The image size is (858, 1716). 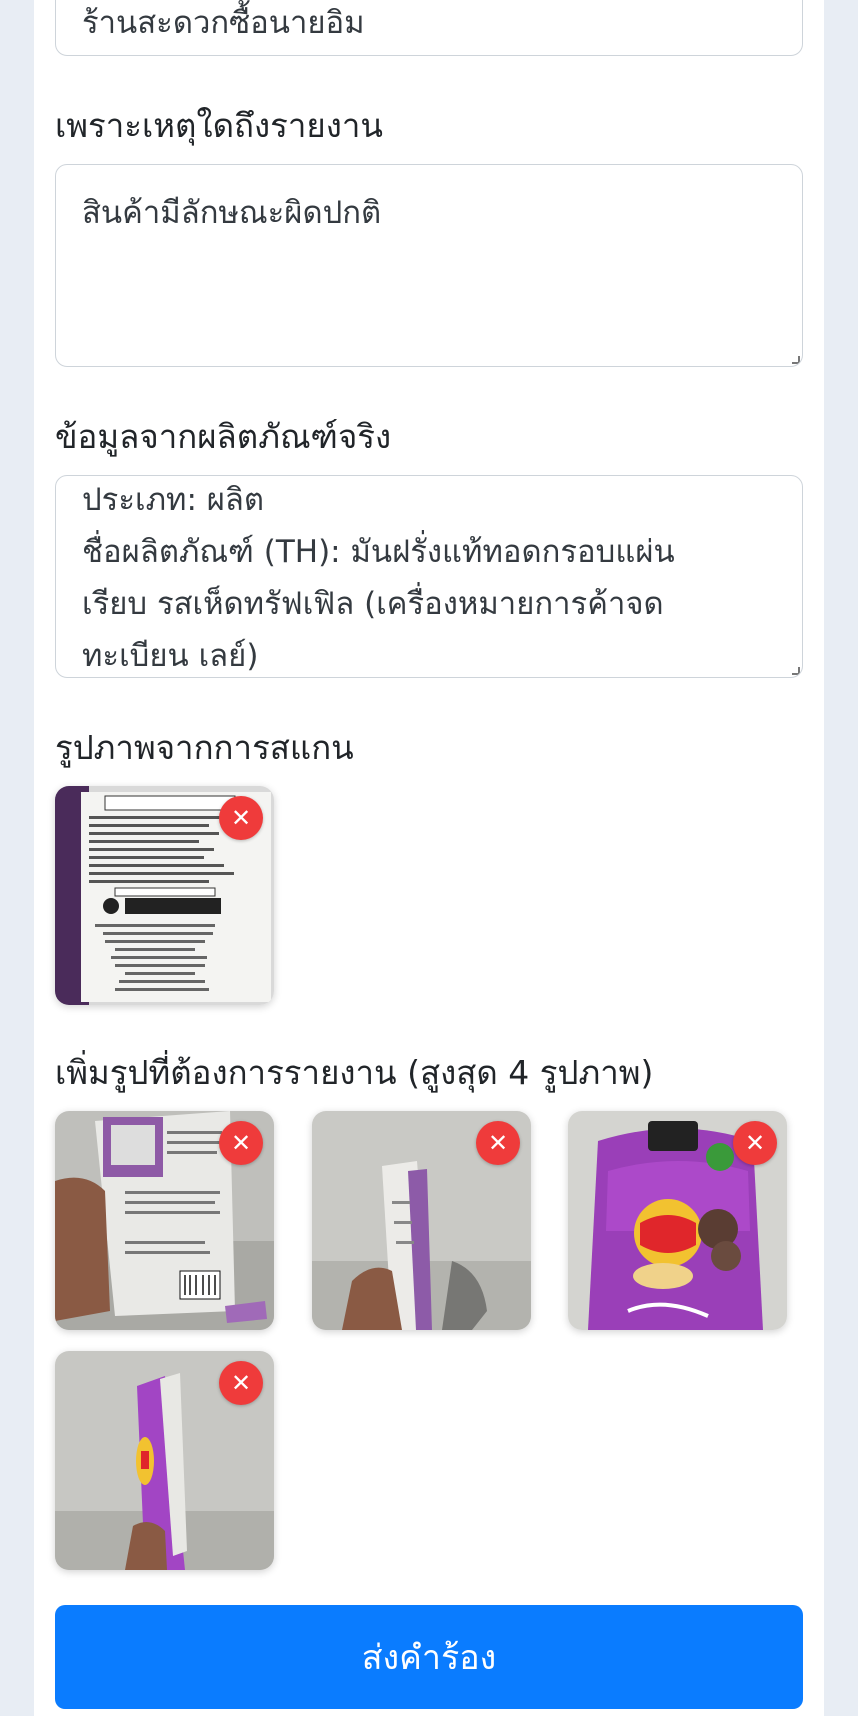 I want to click on scan-images-label: รูปภาพจากการสแกน, so click(x=204, y=747).